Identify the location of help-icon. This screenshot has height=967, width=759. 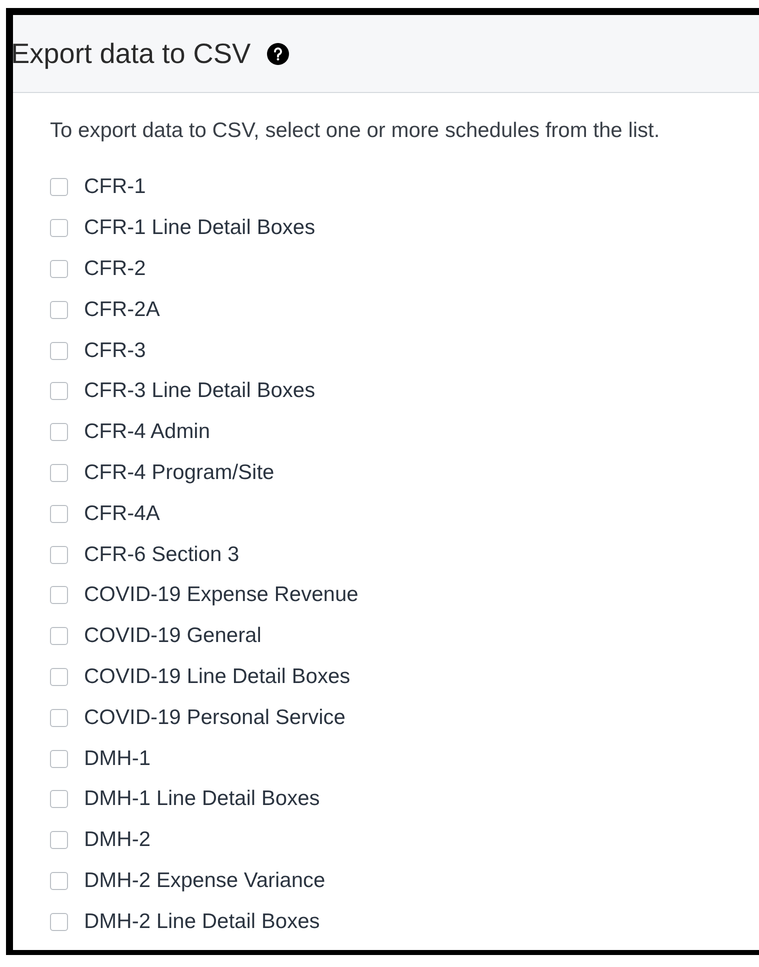
(277, 53).